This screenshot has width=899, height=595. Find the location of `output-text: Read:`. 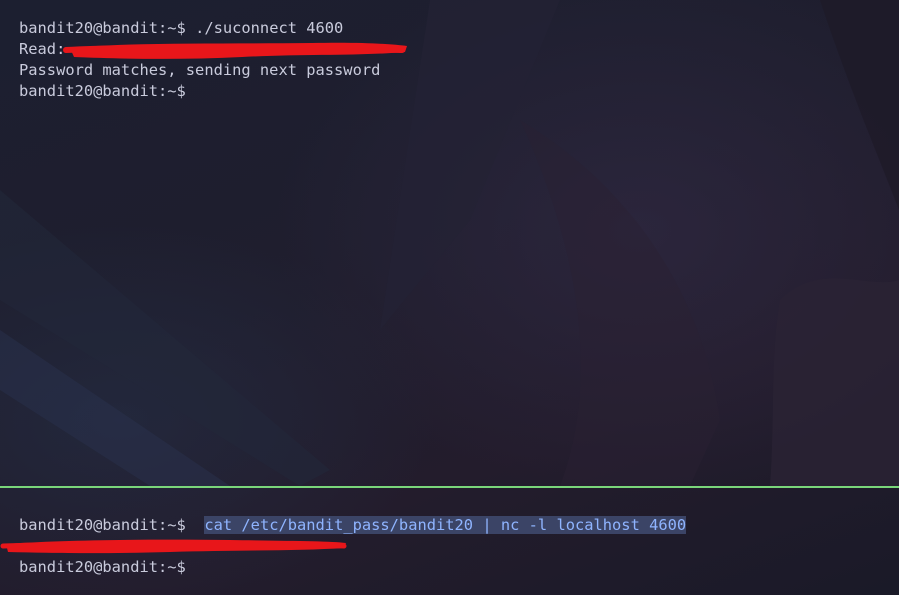

output-text: Read: is located at coordinates (42, 49).